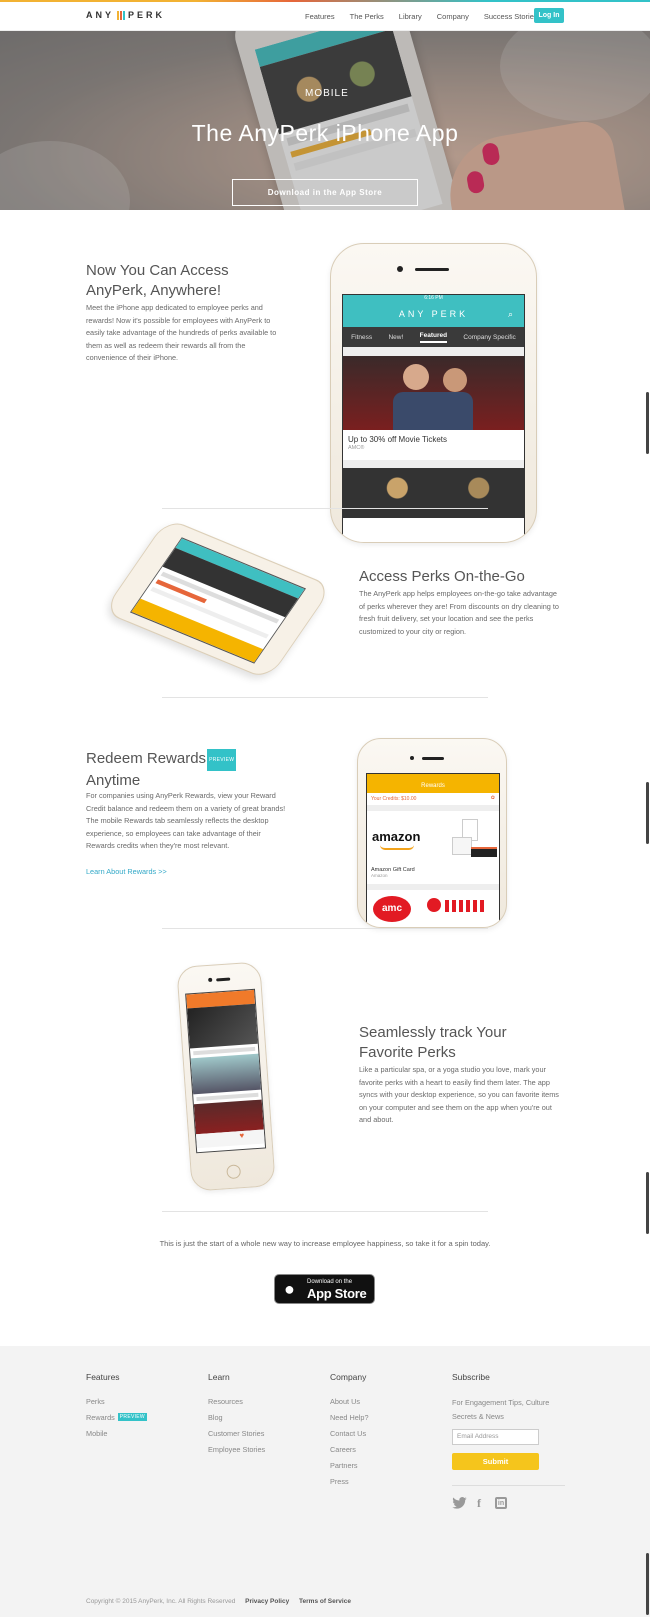 Image resolution: width=650 pixels, height=1617 pixels. I want to click on learn-about-rewards-link: Learn About Rewards >>, so click(126, 871).